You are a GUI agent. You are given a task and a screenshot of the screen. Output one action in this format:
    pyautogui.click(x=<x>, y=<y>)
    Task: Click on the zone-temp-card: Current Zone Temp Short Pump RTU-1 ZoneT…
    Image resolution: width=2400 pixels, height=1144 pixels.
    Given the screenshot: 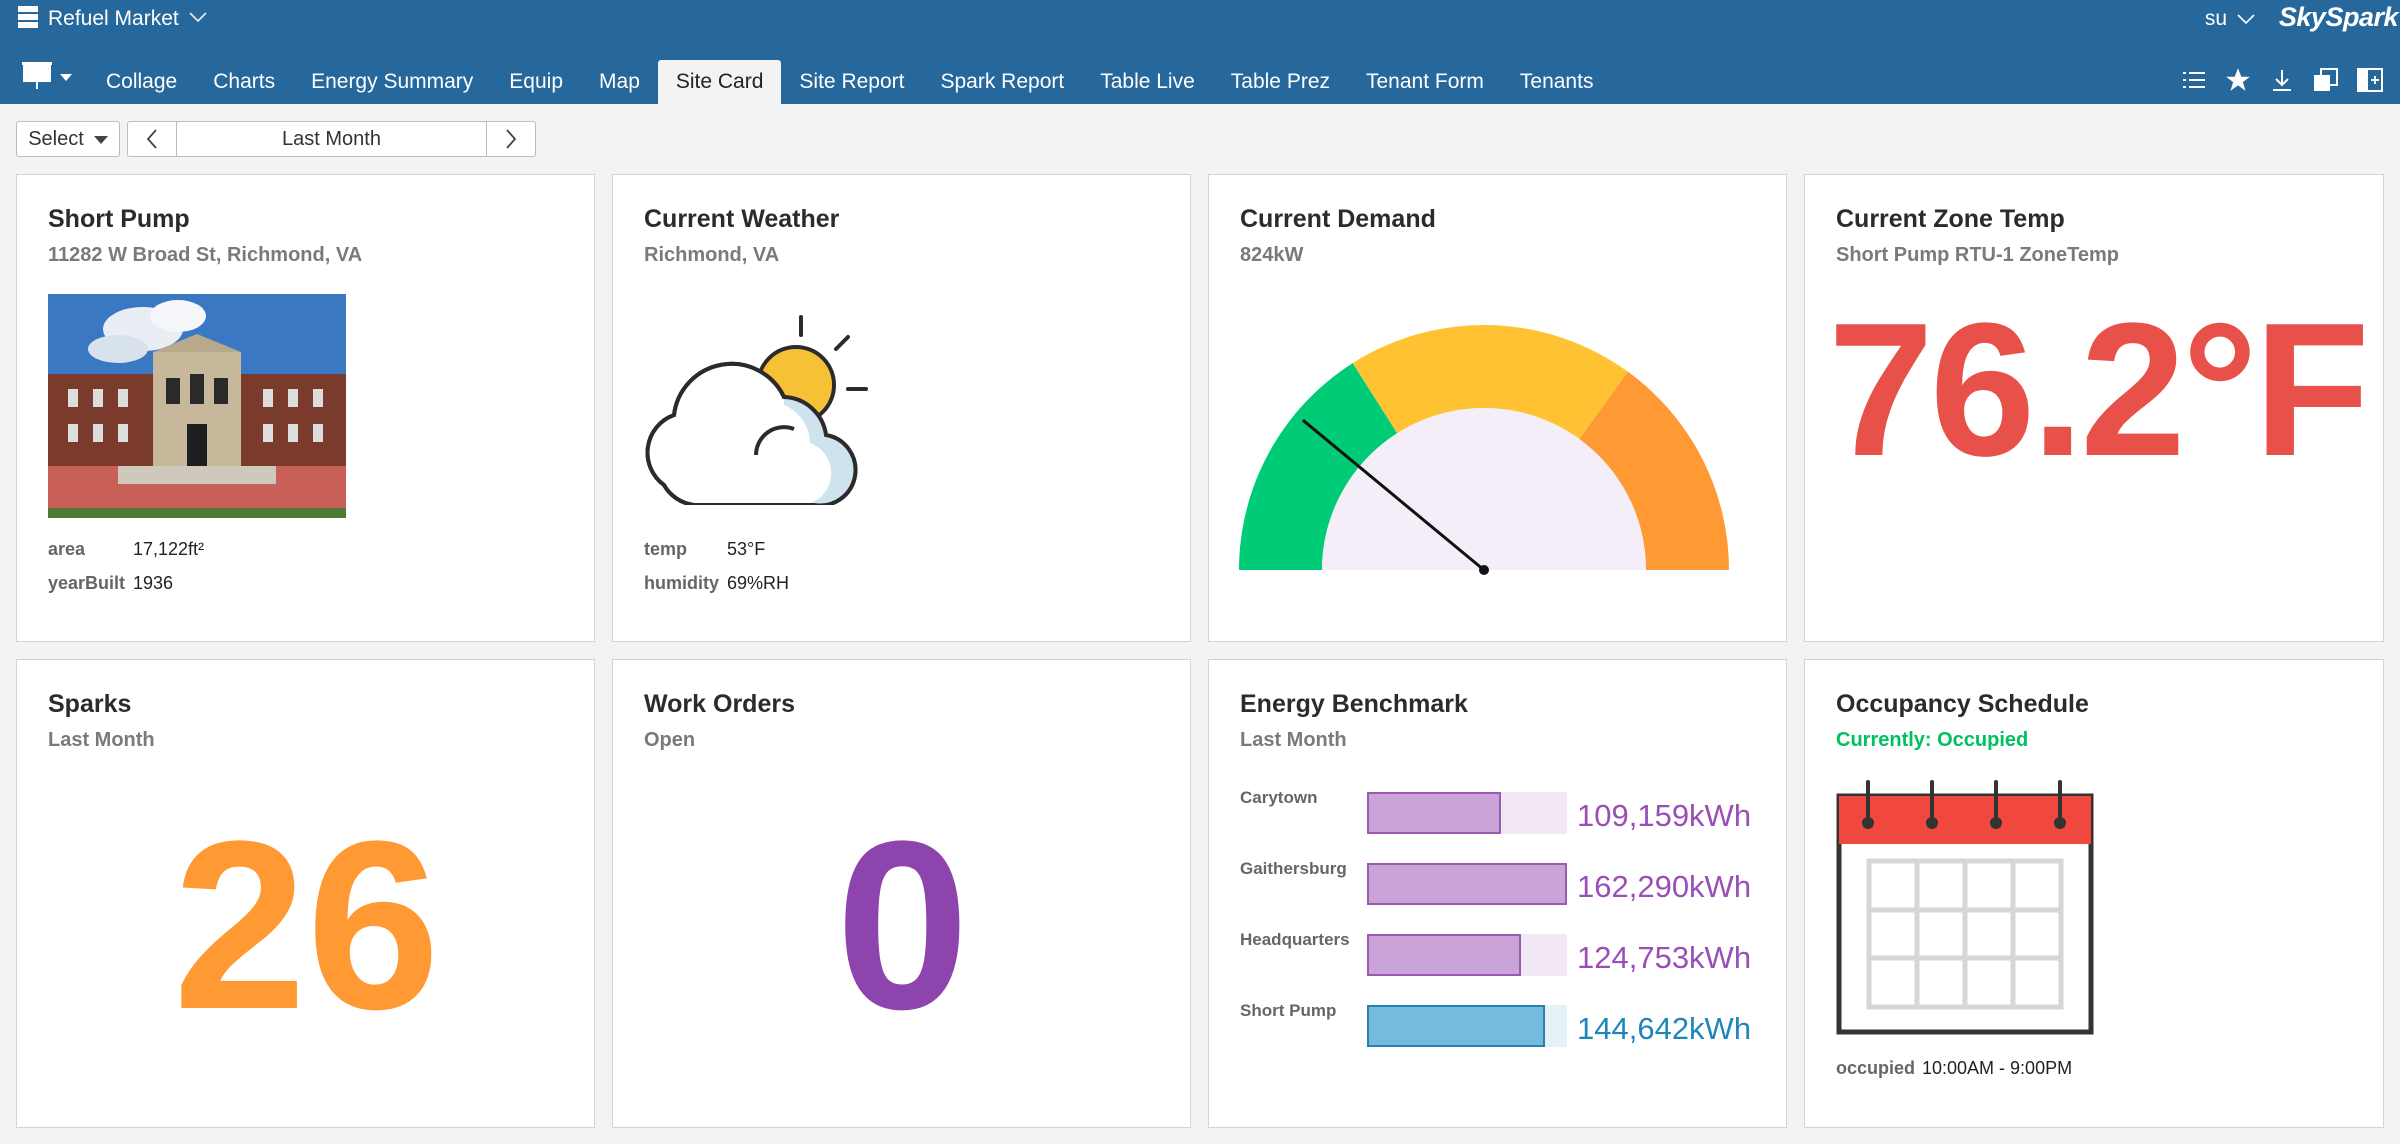 What is the action you would take?
    pyautogui.click(x=2094, y=408)
    